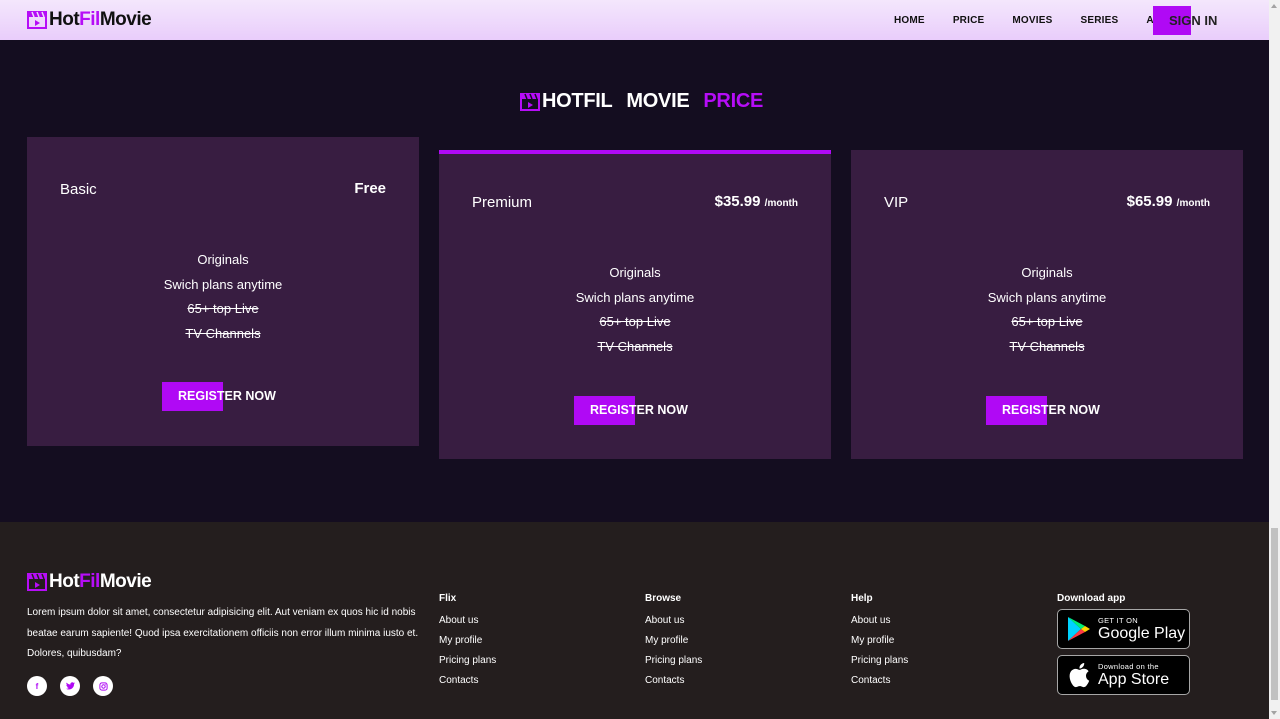 Image resolution: width=1280 pixels, height=719 pixels. Describe the element at coordinates (1149, 201) in the screenshot. I see `plan-price-value: $65.99` at that location.